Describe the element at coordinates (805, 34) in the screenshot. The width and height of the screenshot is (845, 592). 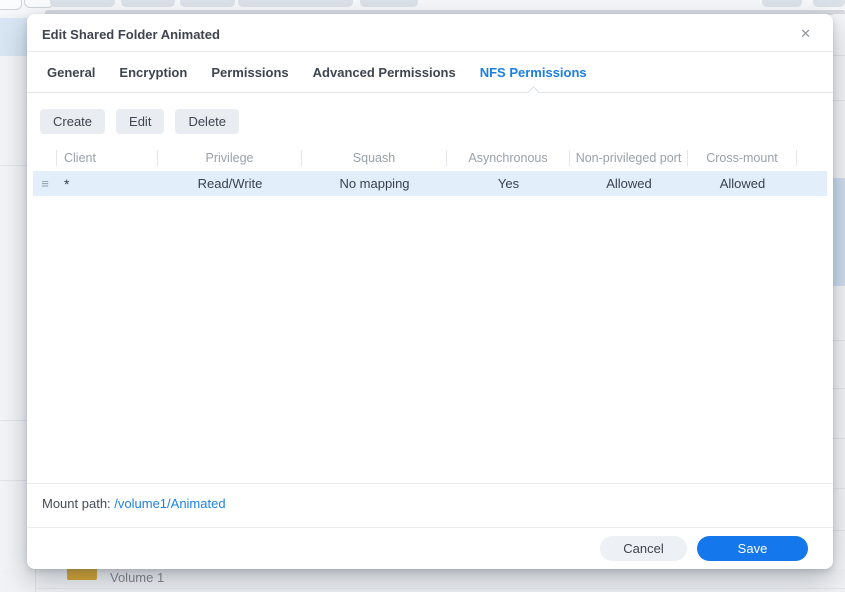
I see `close-icon: ✕` at that location.